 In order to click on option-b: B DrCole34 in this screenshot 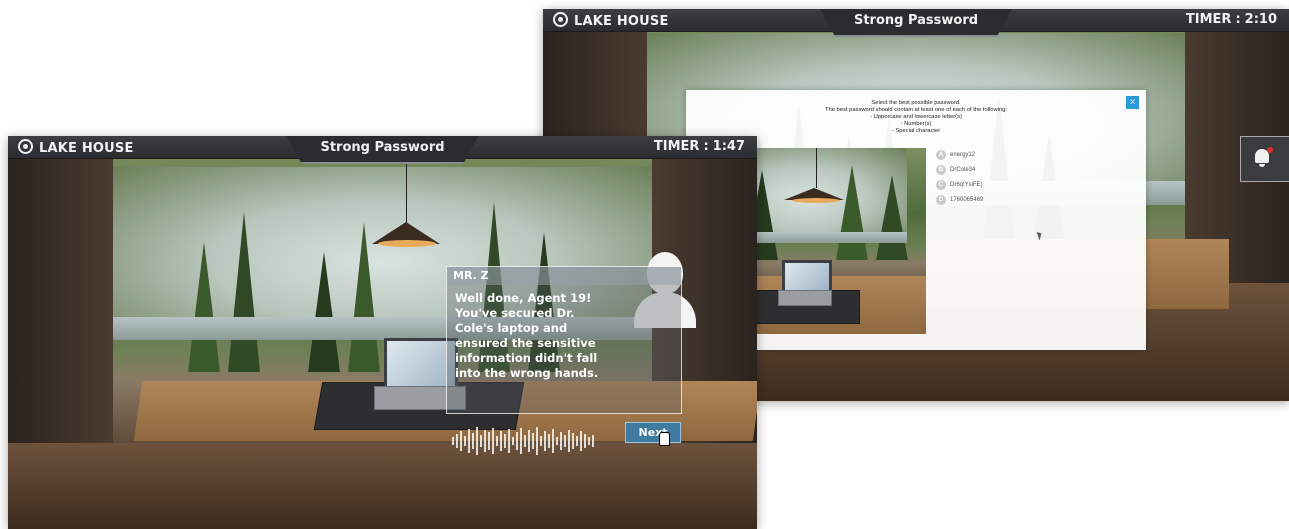, I will do `click(959, 170)`.